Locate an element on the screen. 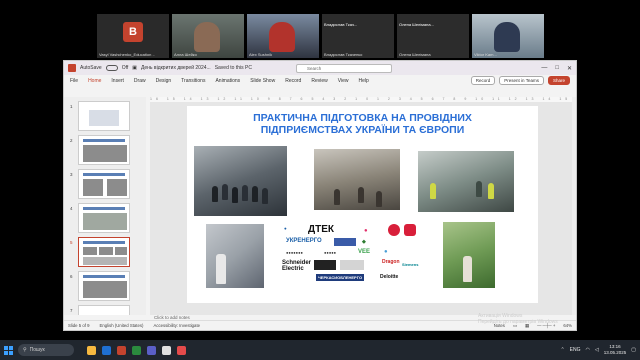  powerpoint-logo-icon is located at coordinates (72, 68).